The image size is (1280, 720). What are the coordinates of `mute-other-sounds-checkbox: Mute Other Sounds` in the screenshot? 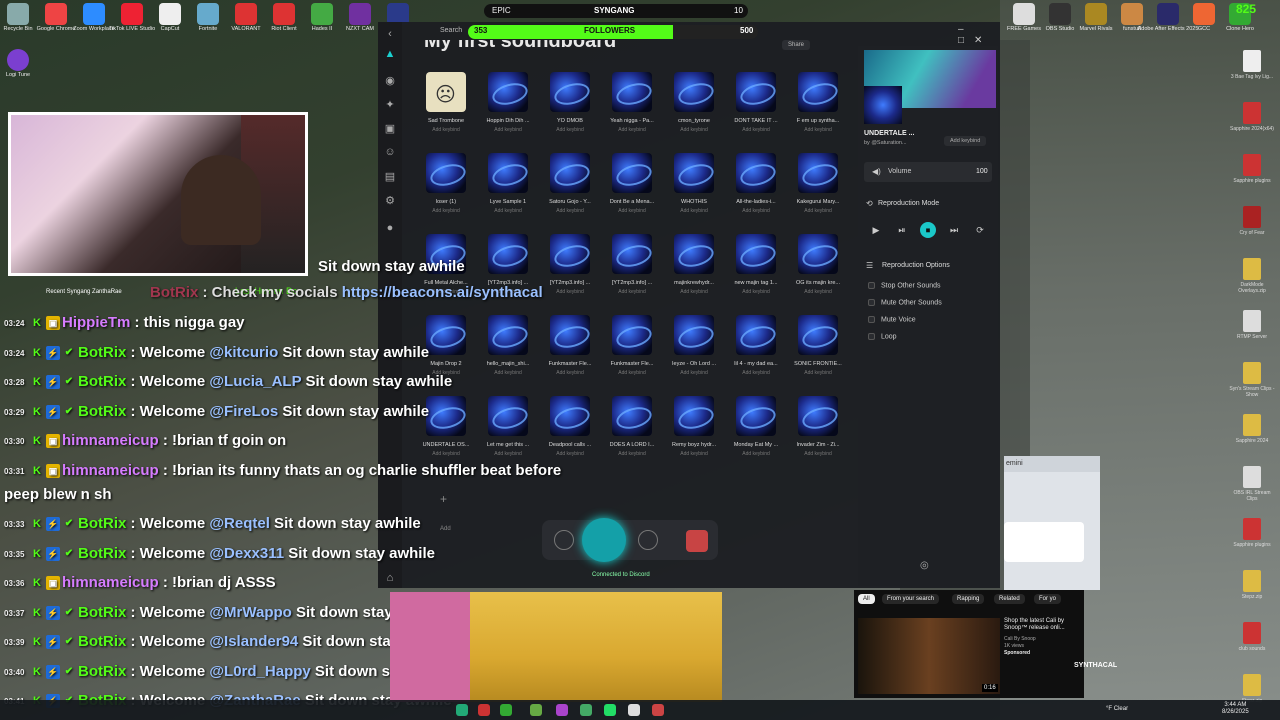 It's located at (905, 302).